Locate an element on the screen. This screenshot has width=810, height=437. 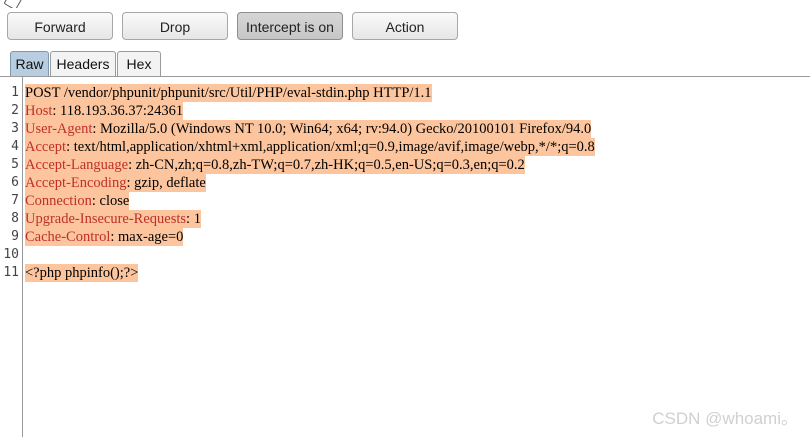
line-number: 9 is located at coordinates (15, 236).